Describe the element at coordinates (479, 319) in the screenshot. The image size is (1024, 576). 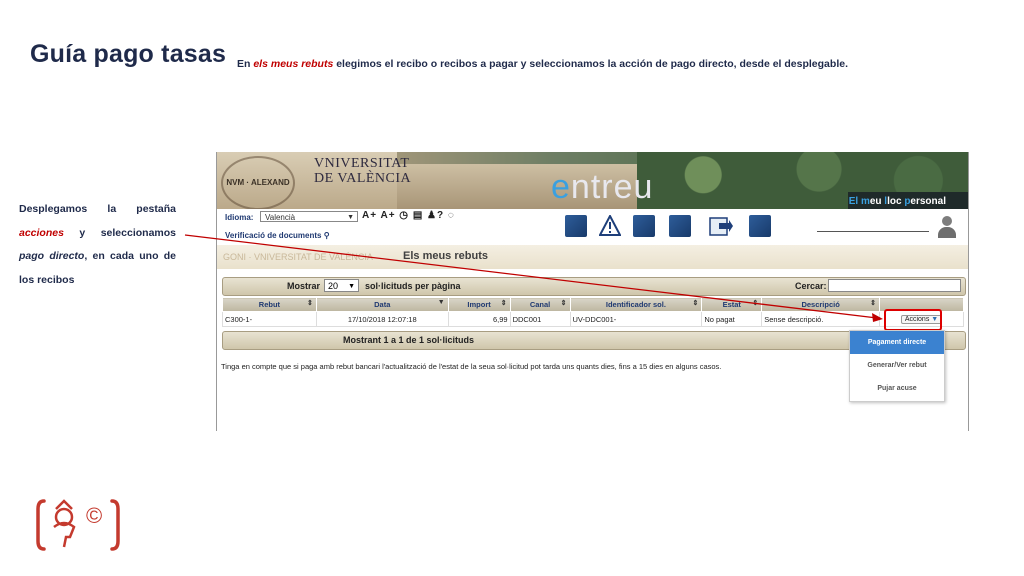
I see `cell-import: 6,99` at that location.